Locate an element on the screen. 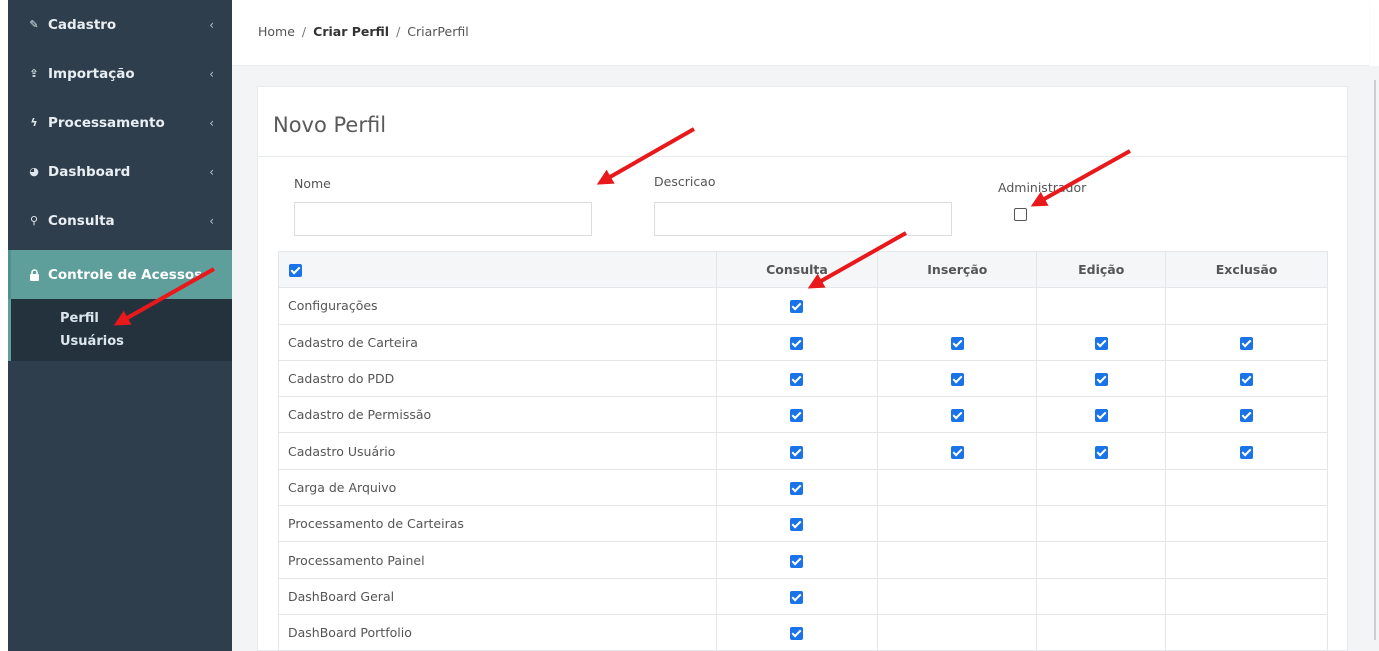 This screenshot has width=1379, height=651. sidebar-subitem-perfil: Perfil is located at coordinates (121, 318).